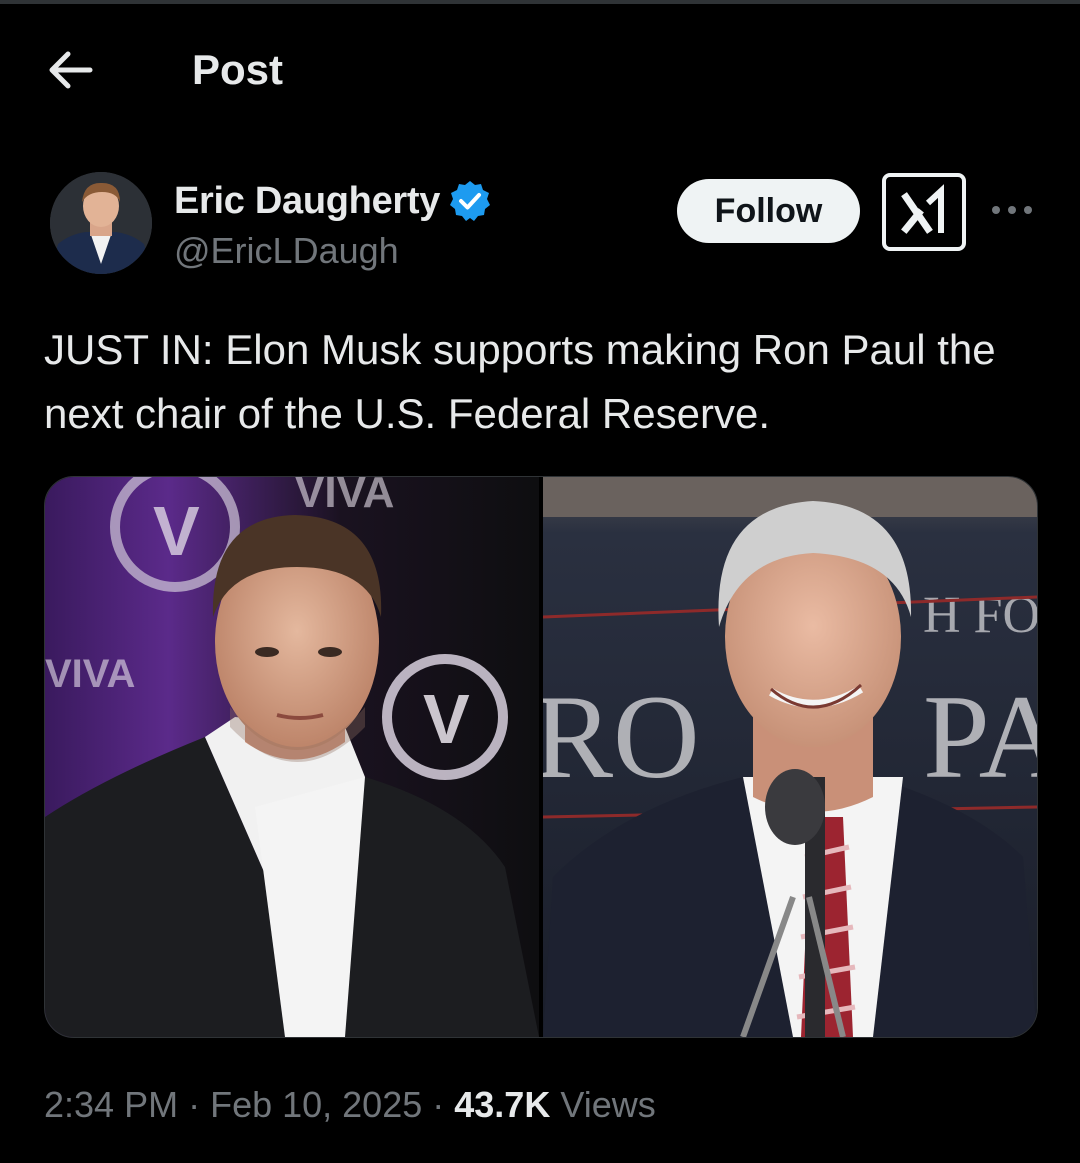 This screenshot has height=1163, width=1080. What do you see at coordinates (70, 70) in the screenshot?
I see `back-arrow-icon` at bounding box center [70, 70].